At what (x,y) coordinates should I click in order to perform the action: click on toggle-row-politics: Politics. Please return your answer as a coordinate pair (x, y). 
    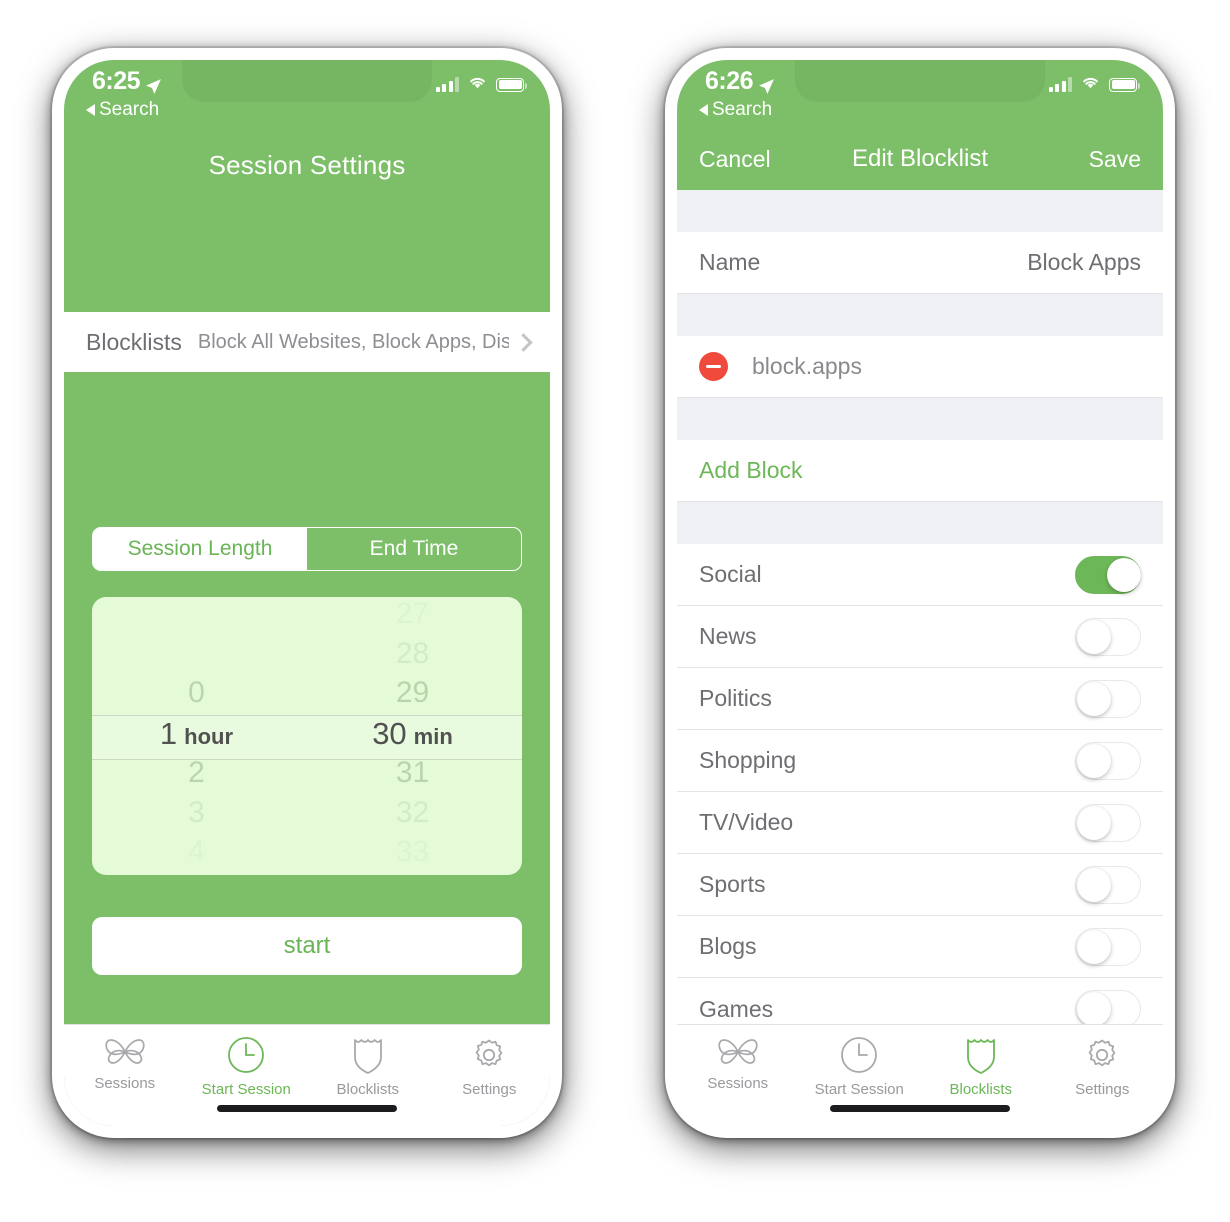
    Looking at the image, I should click on (920, 699).